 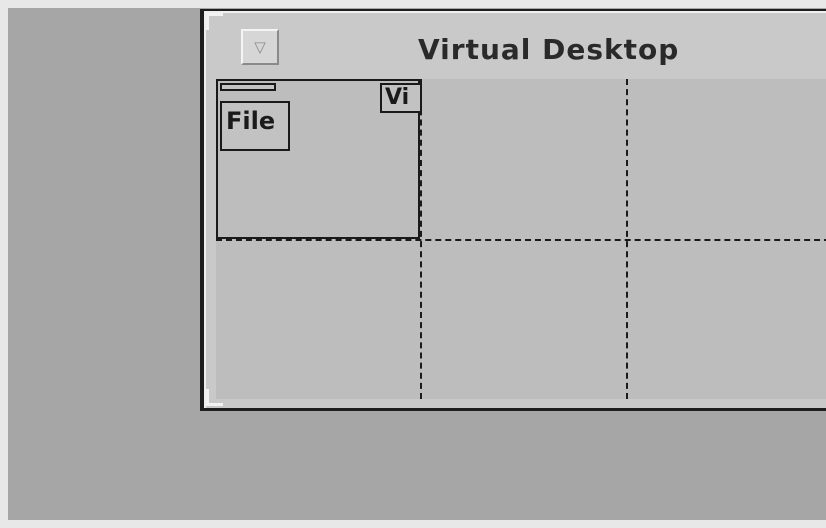 What do you see at coordinates (319, 159) in the screenshot?
I see `current-desktop-viewport: File Vi` at bounding box center [319, 159].